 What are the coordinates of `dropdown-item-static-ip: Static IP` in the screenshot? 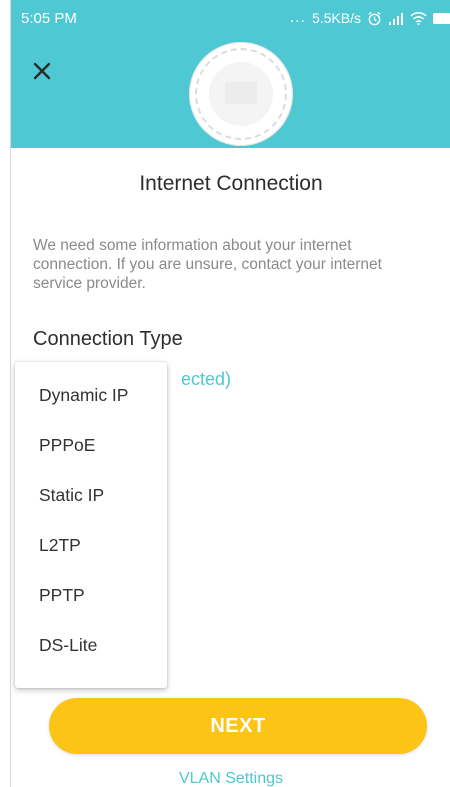 It's located at (91, 495).